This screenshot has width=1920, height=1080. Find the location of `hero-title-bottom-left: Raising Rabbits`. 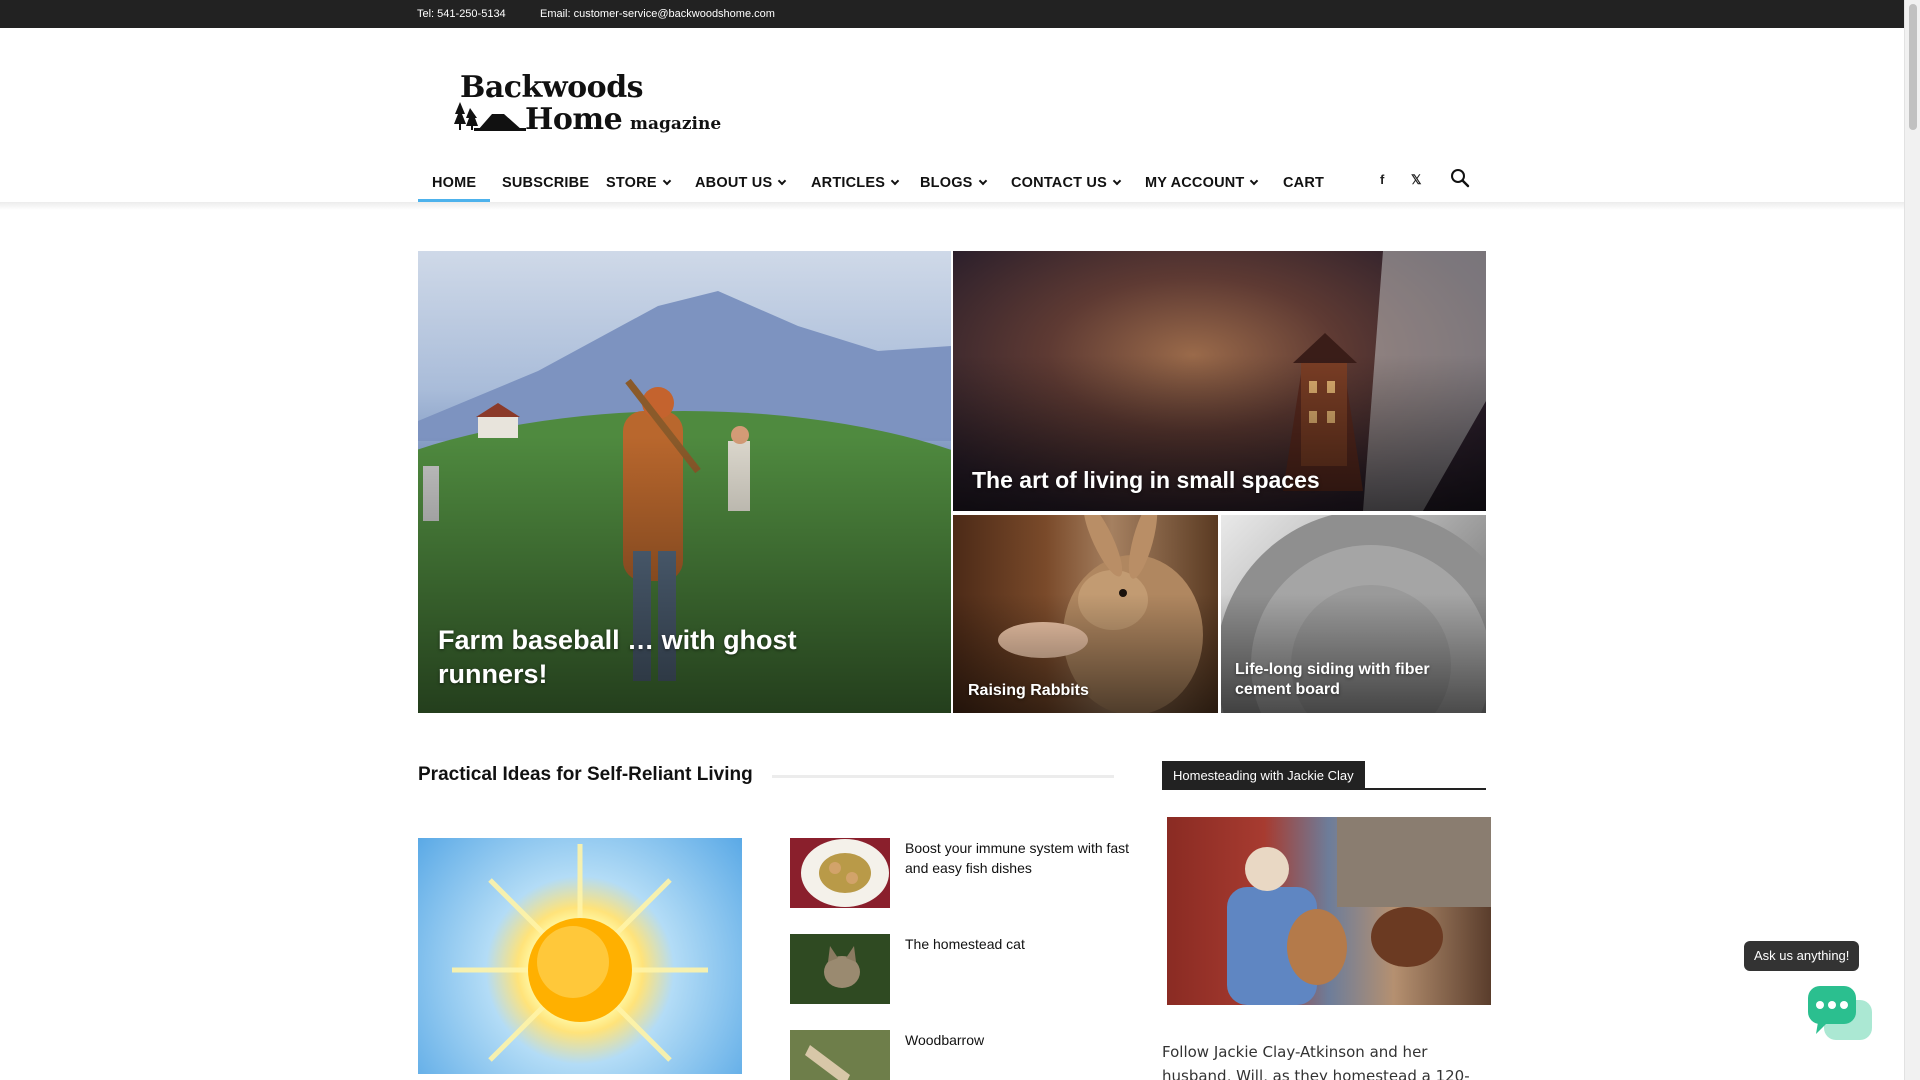

hero-title-bottom-left: Raising Rabbits is located at coordinates (1028, 691).